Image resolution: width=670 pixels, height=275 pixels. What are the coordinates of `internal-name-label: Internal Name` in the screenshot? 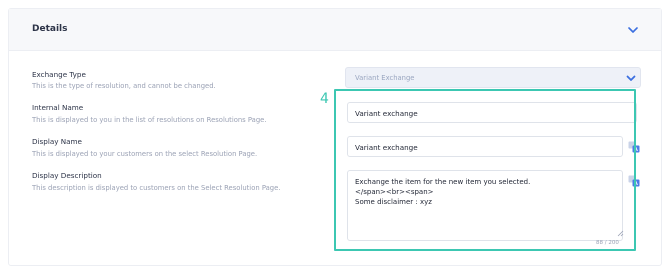 It's located at (58, 107).